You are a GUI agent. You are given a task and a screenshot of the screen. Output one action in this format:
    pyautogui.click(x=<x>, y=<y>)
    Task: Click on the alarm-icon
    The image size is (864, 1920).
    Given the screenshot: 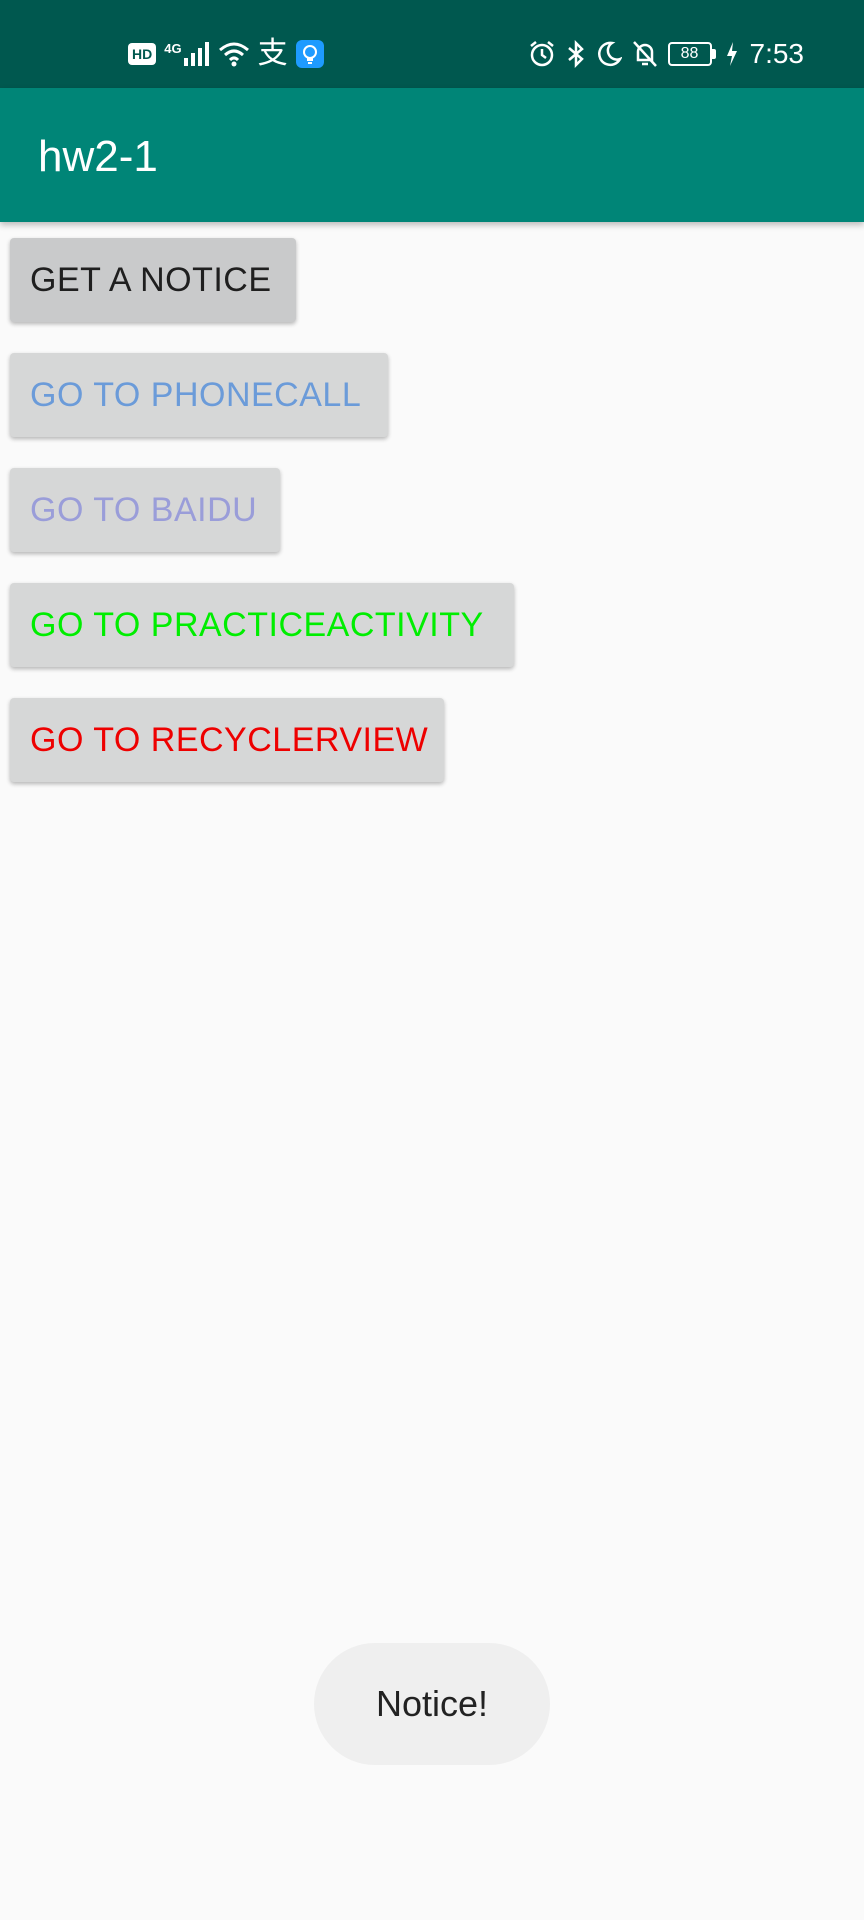 What is the action you would take?
    pyautogui.click(x=541, y=54)
    